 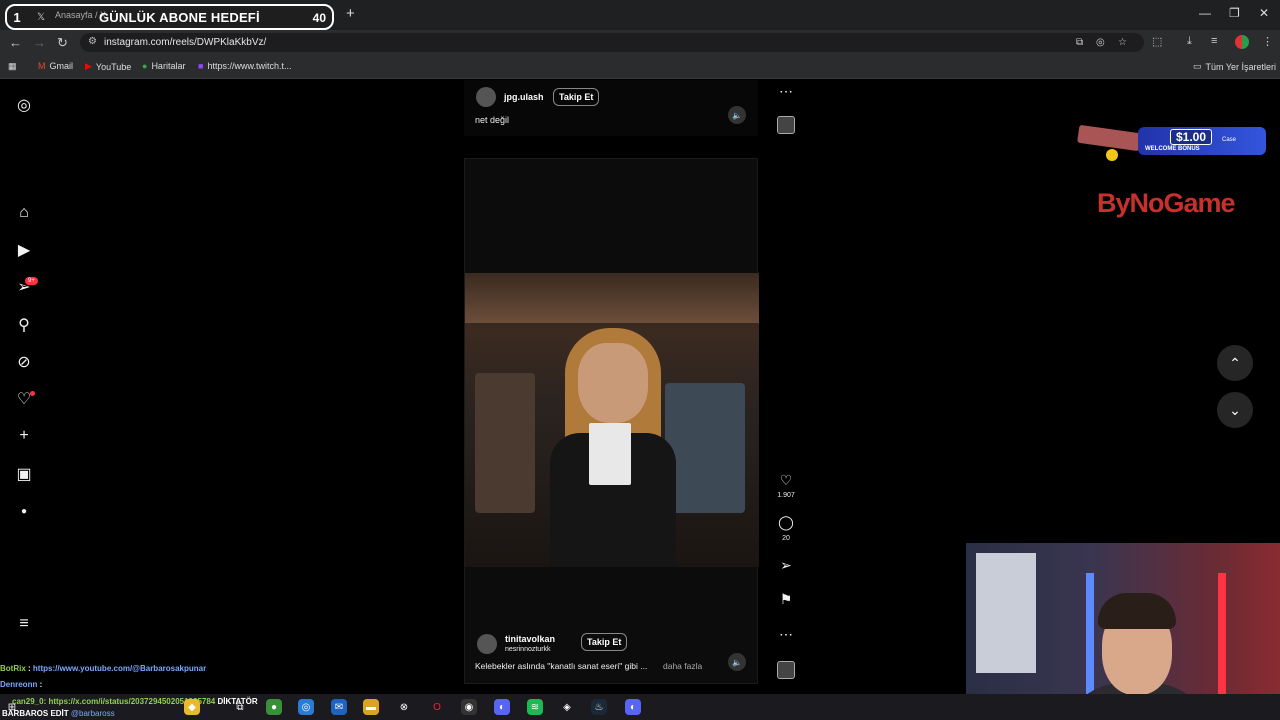 I want to click on more-link: daha fazla, so click(x=682, y=666).